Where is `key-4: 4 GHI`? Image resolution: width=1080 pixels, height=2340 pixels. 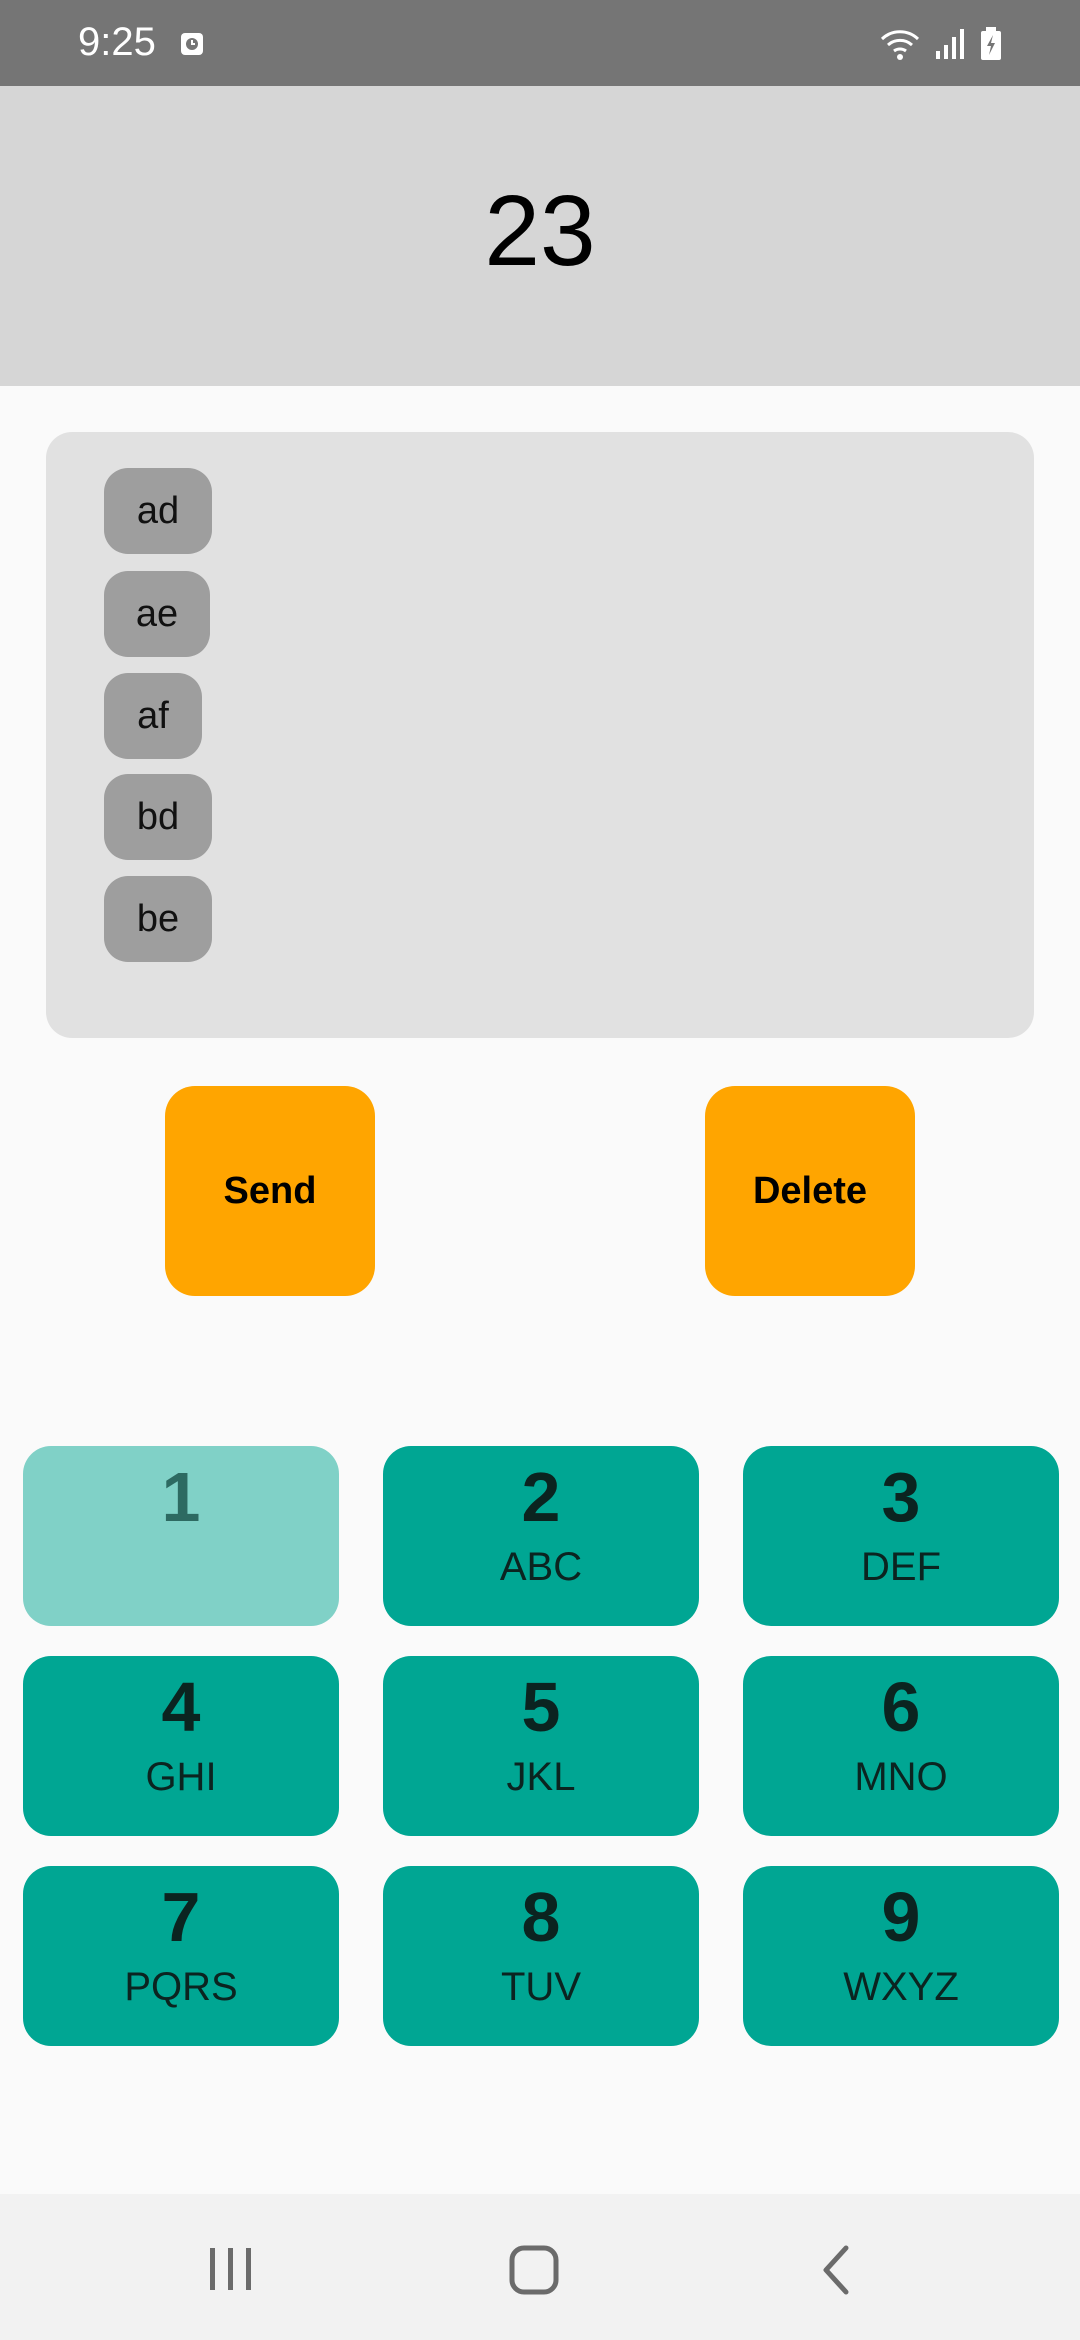
key-4: 4 GHI is located at coordinates (181, 1746).